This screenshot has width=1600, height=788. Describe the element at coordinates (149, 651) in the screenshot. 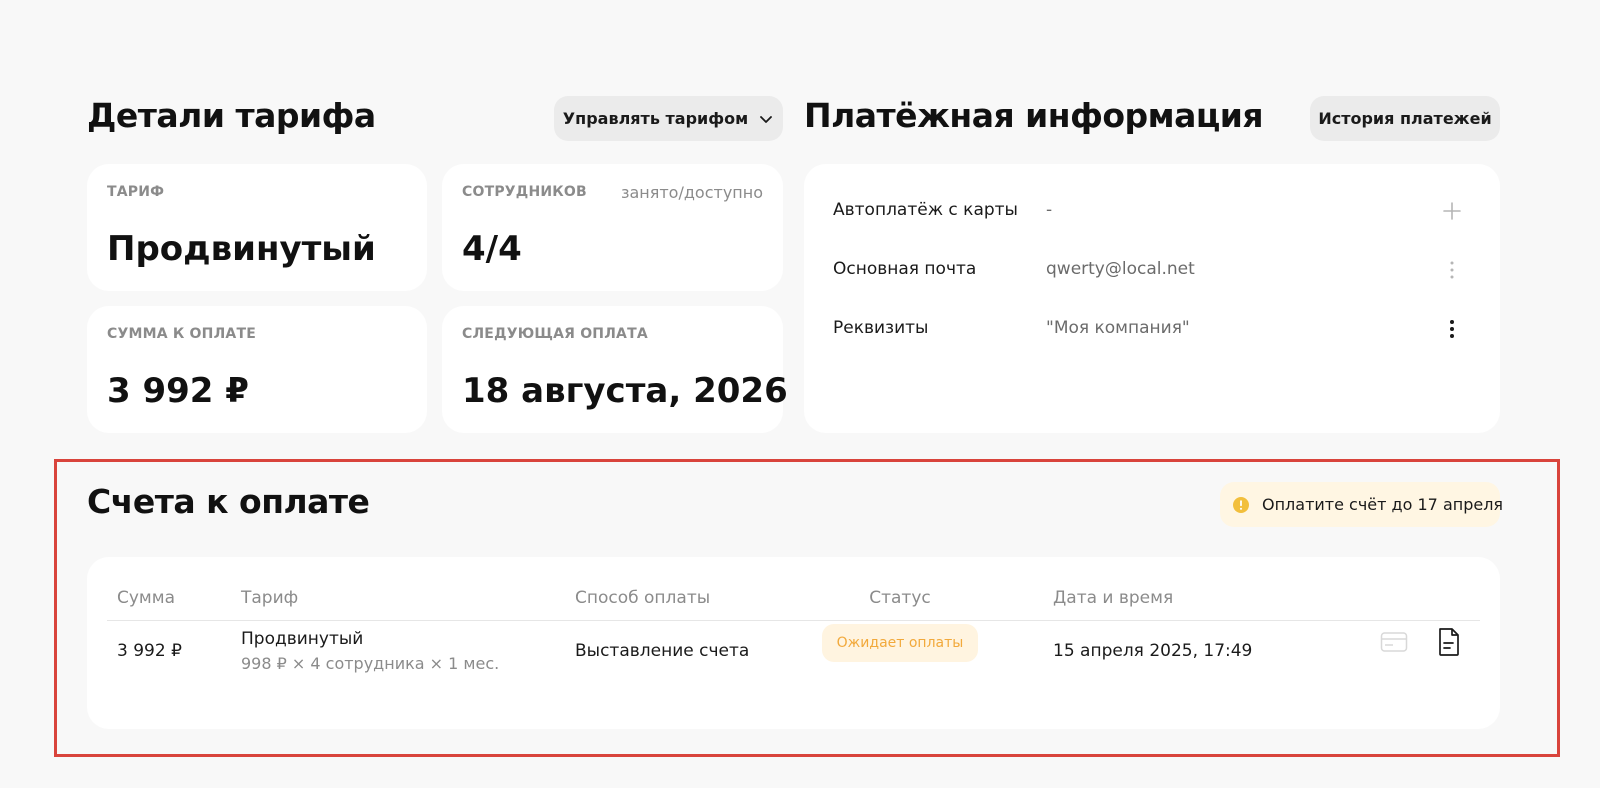

I see `row-sum: 3 992 ₽` at that location.